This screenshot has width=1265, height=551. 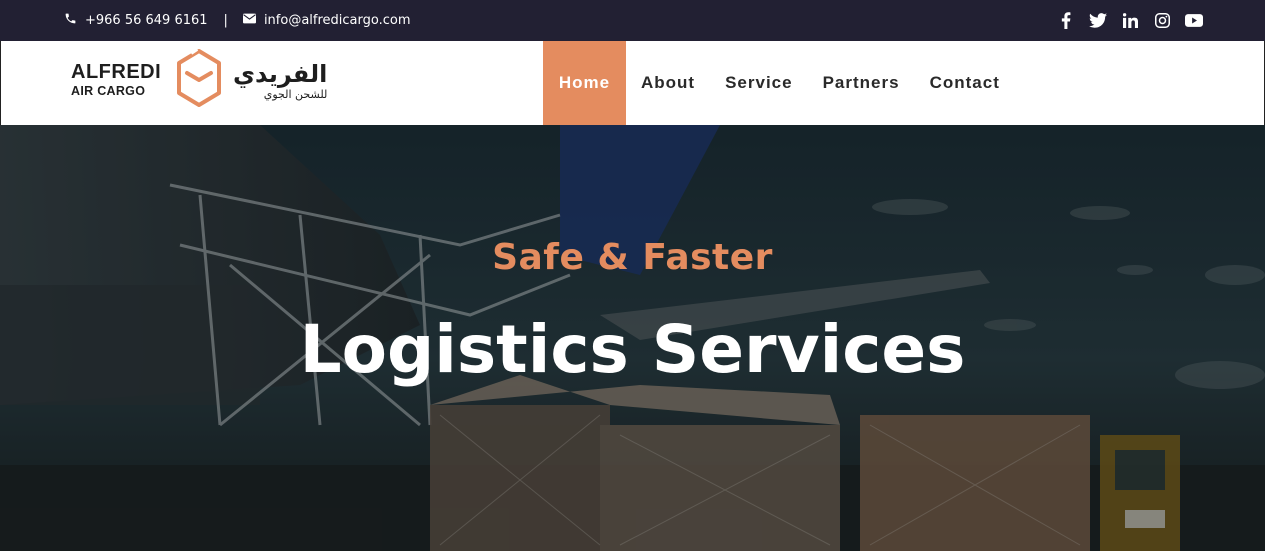 I want to click on phone-contact: +966 56 649 6161, so click(x=136, y=20).